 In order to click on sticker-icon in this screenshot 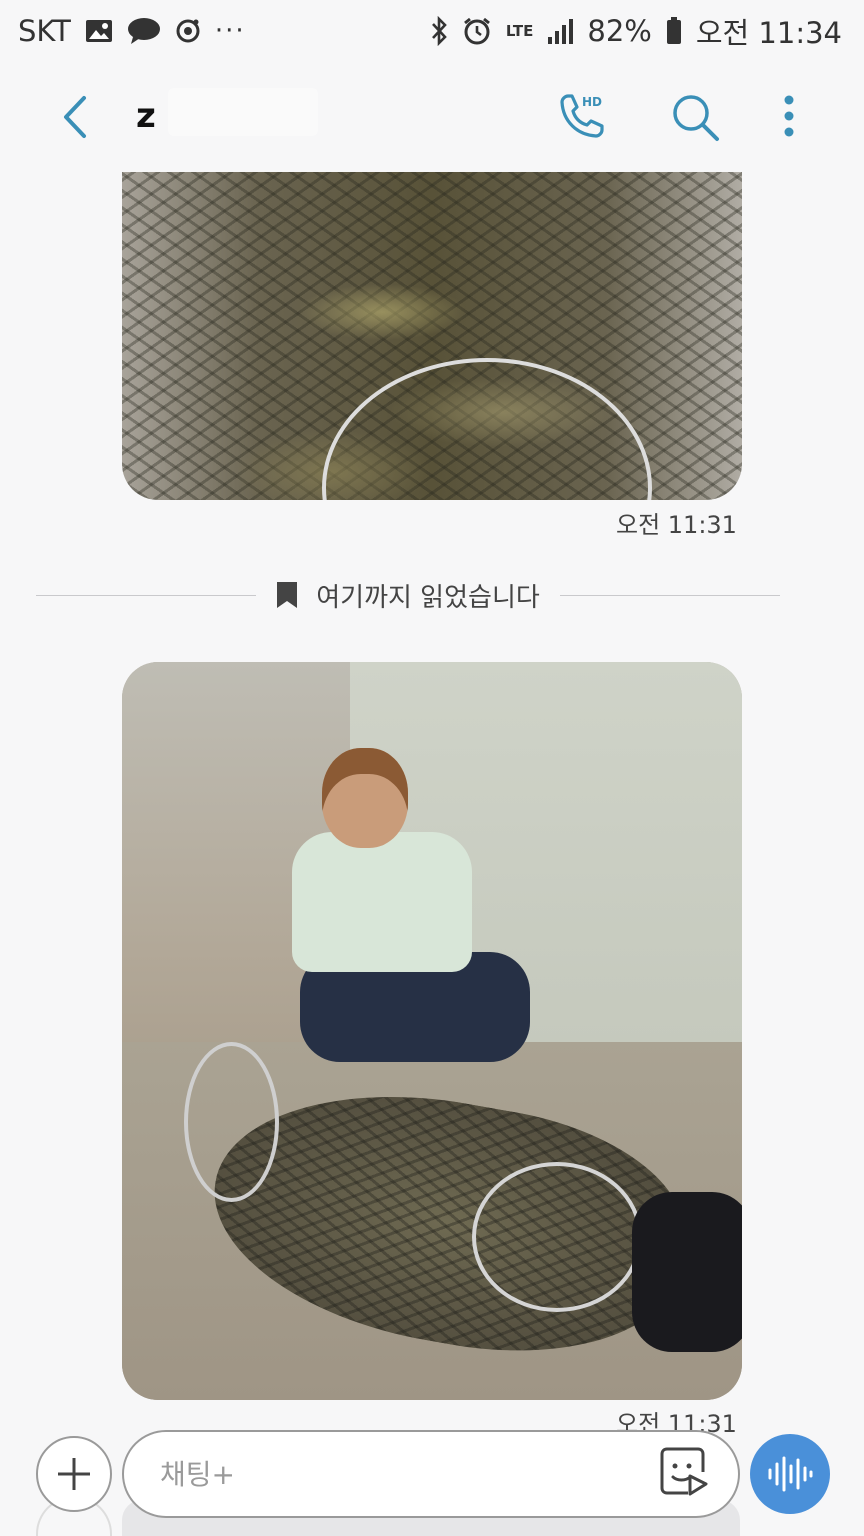, I will do `click(684, 1471)`.